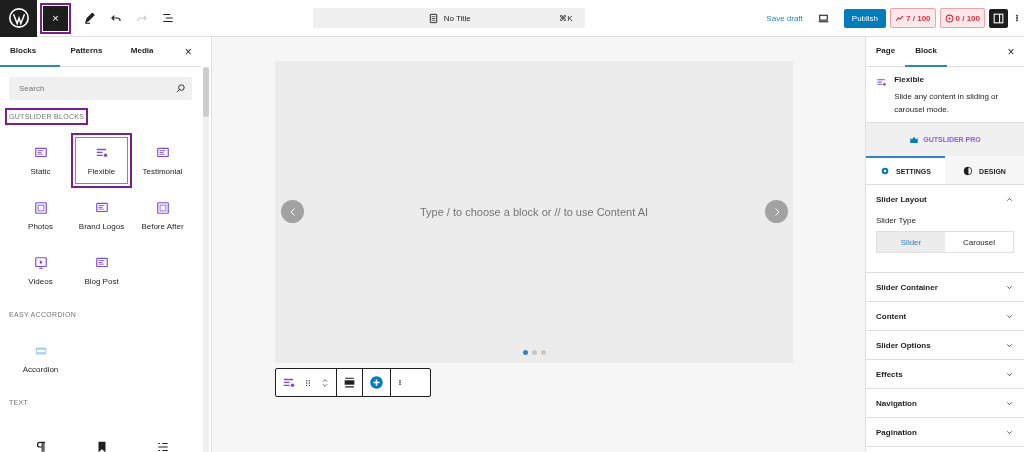 The width and height of the screenshot is (1024, 452). I want to click on score-badge: 7 / 100, so click(913, 18).